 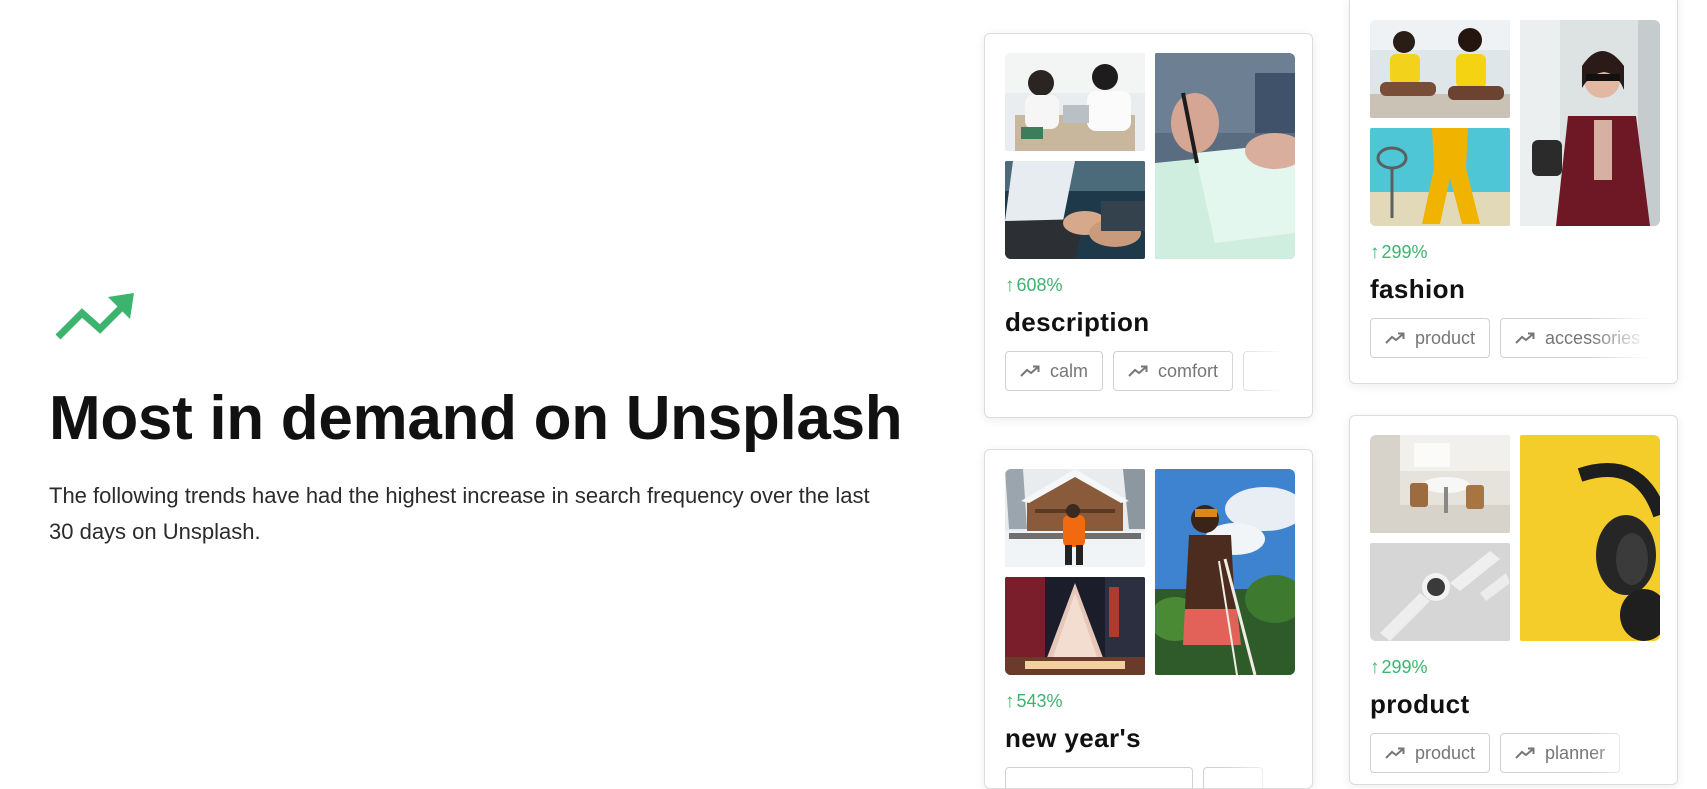 What do you see at coordinates (1590, 123) in the screenshot?
I see `woman-in-burgundy-coat-photo` at bounding box center [1590, 123].